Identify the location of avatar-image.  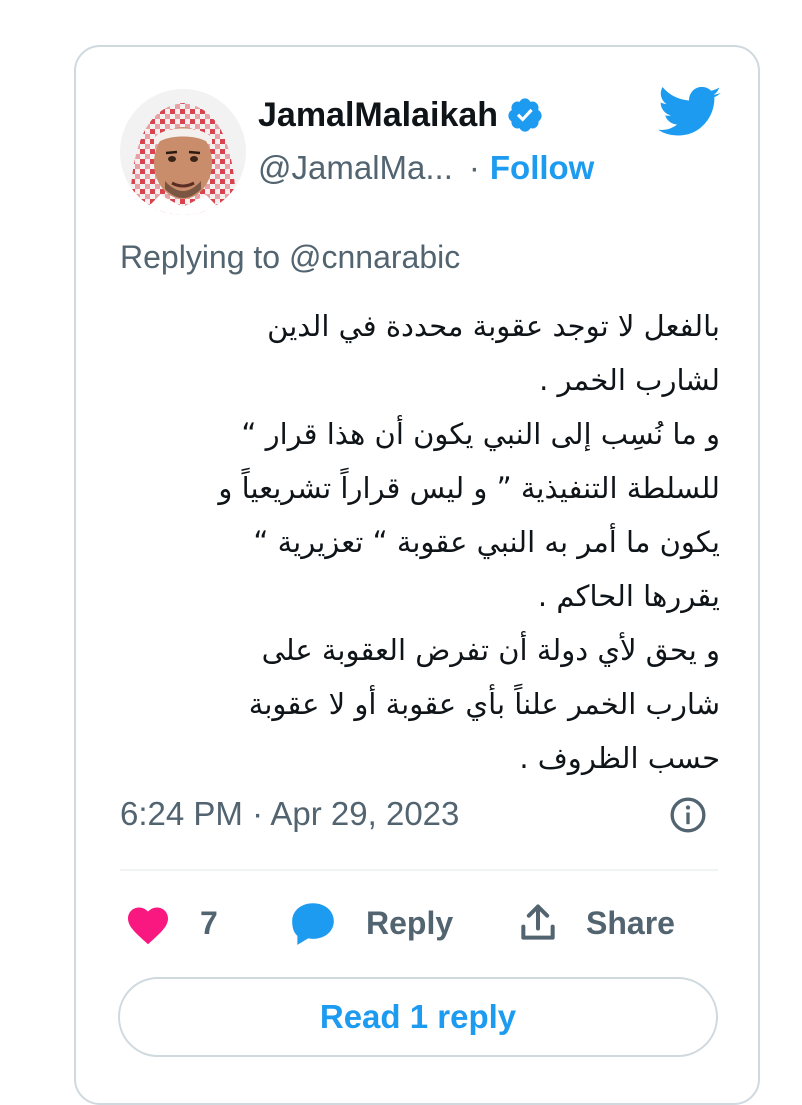
(183, 152).